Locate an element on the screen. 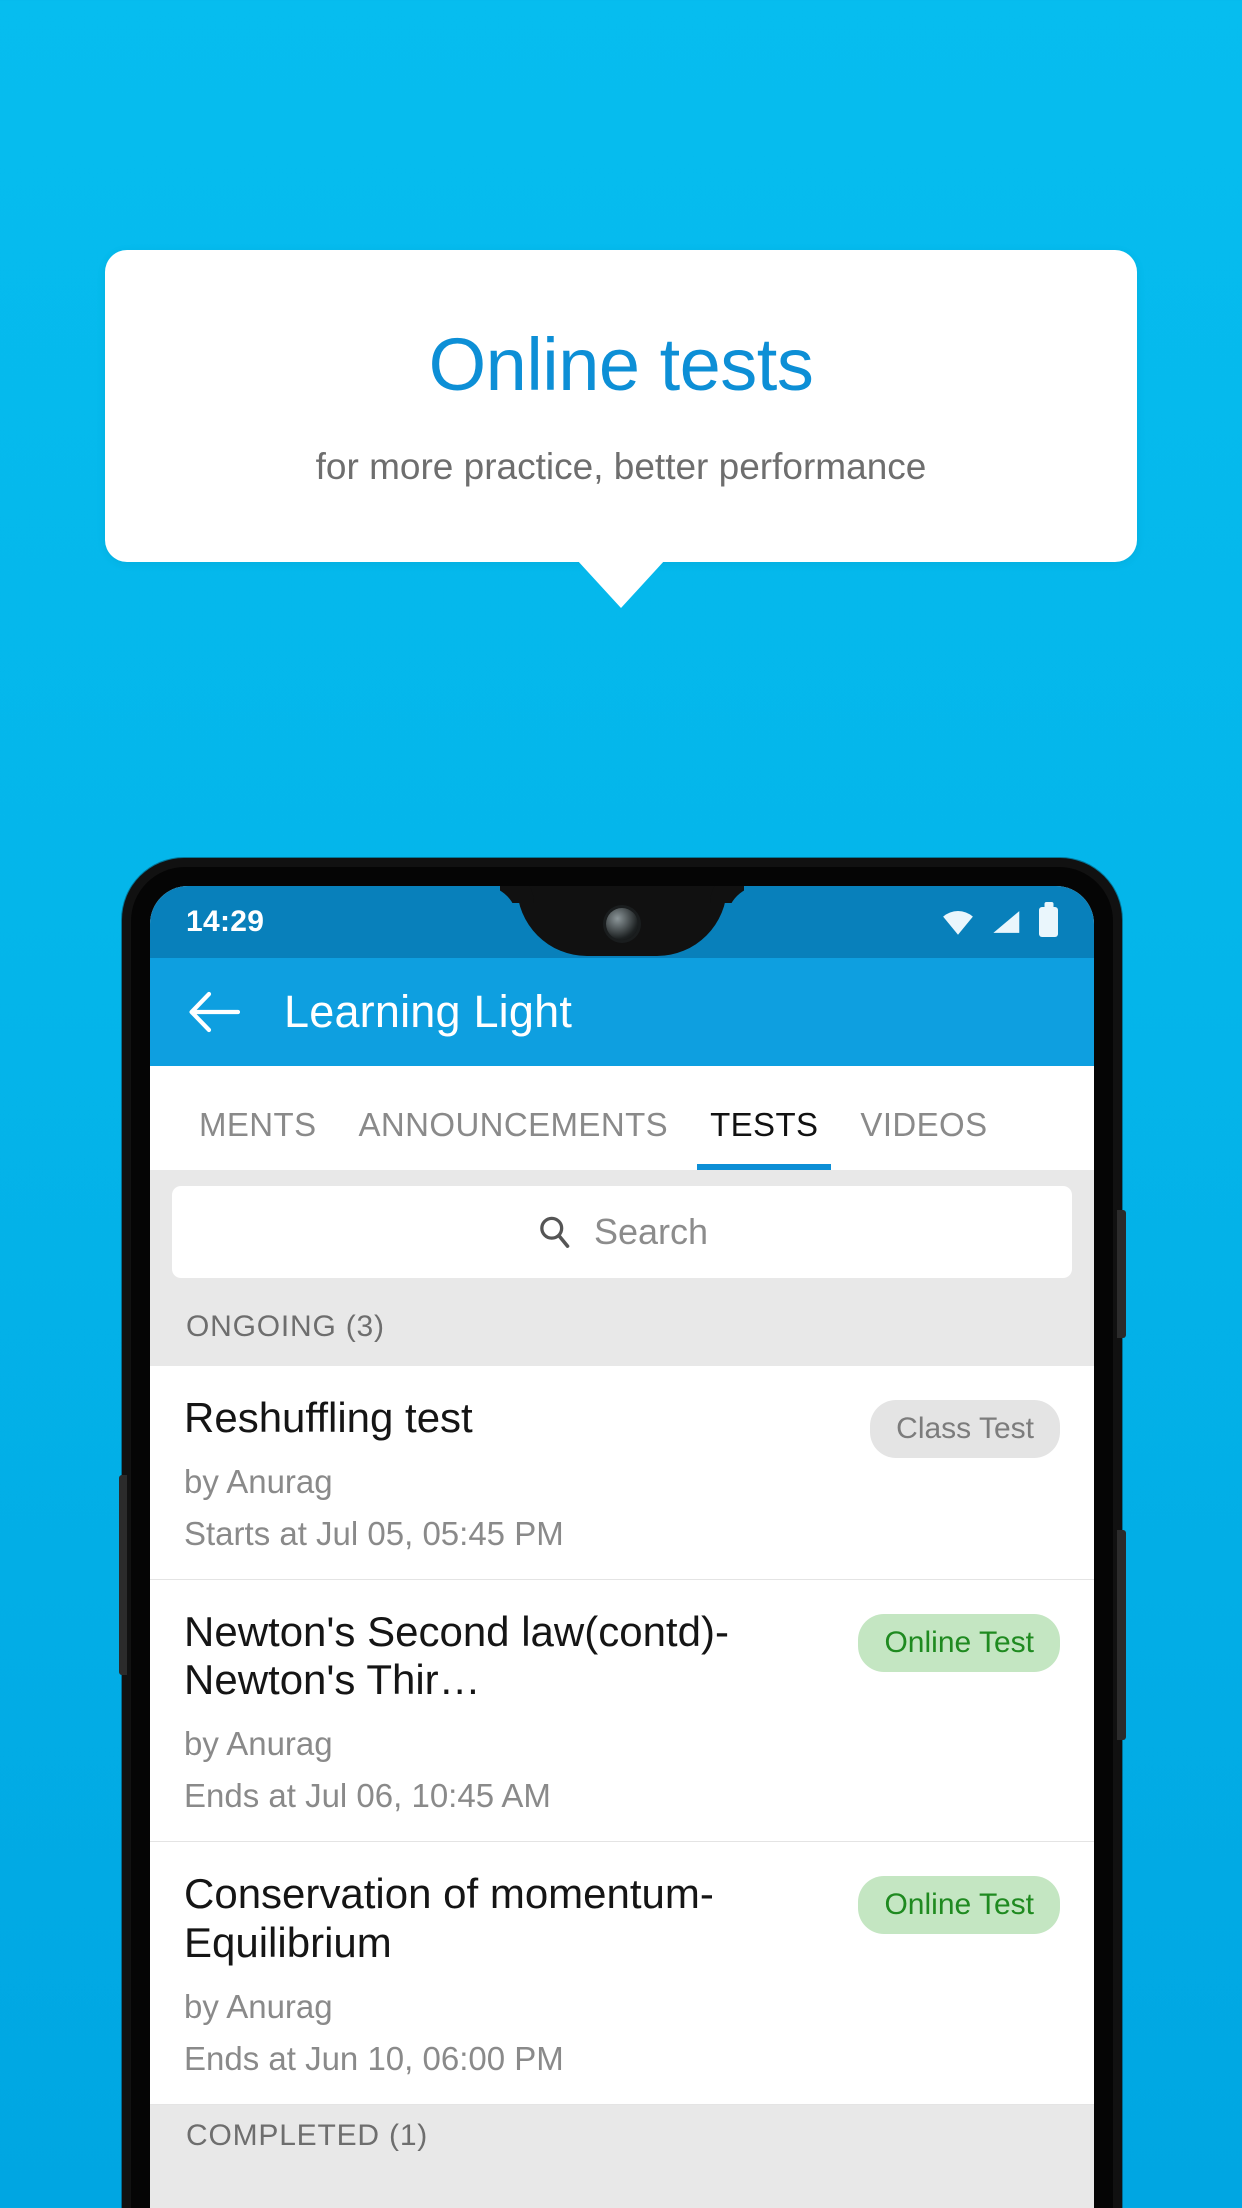 This screenshot has height=2208, width=1242. search-bar: Search is located at coordinates (622, 1232).